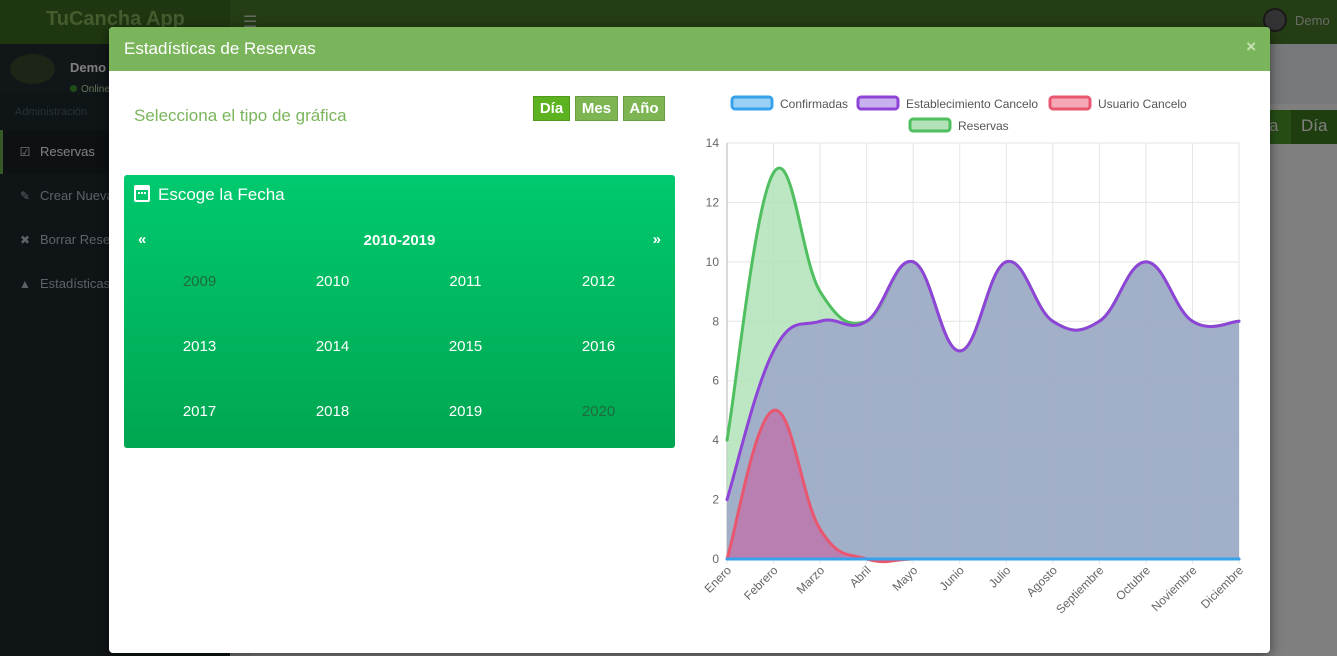 The width and height of the screenshot is (1337, 656). What do you see at coordinates (240, 115) in the screenshot?
I see `chart-type-label: Selecciona el tipo de gráfica` at bounding box center [240, 115].